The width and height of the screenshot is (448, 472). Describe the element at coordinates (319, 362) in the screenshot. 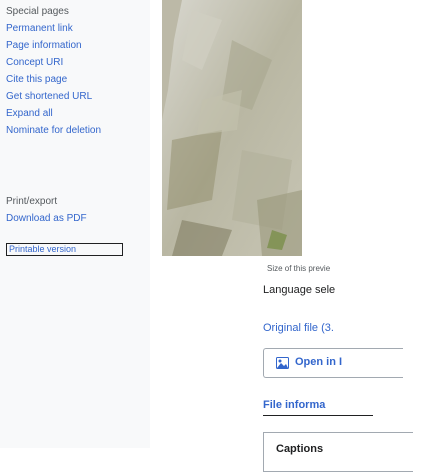

I see `open-in-label: Open in I` at that location.